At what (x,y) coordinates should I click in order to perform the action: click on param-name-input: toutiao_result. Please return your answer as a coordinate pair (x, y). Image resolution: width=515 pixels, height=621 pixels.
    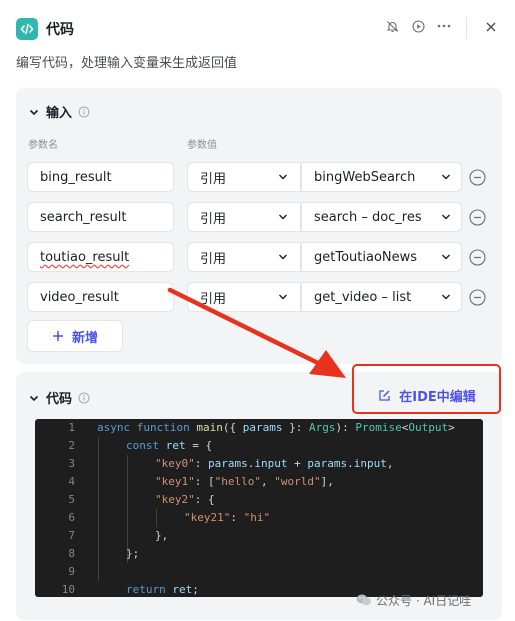
    Looking at the image, I should click on (100, 257).